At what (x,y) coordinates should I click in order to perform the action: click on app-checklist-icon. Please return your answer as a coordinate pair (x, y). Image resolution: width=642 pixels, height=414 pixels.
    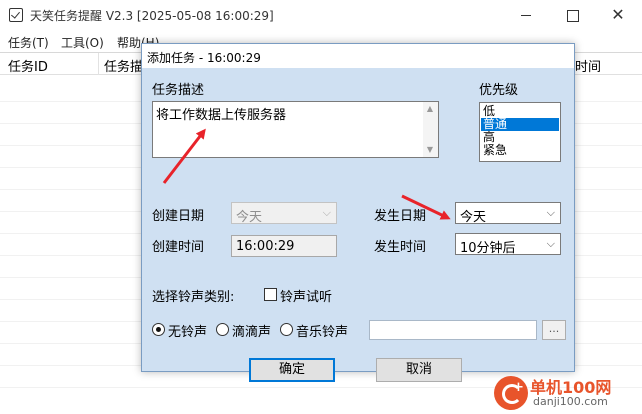
    Looking at the image, I should click on (16, 15).